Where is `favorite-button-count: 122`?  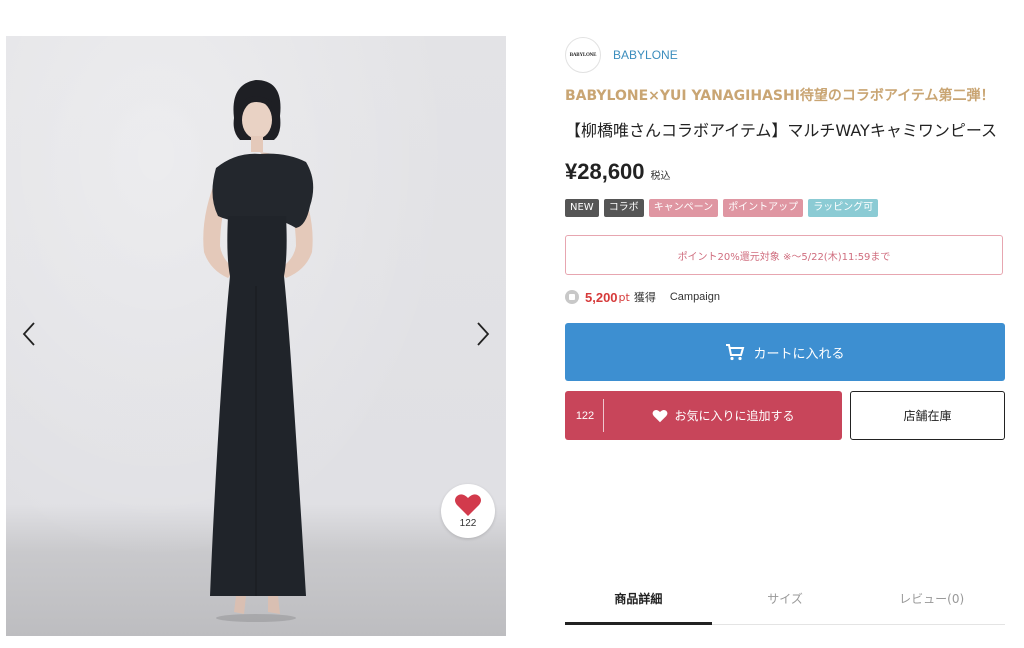
favorite-button-count: 122 is located at coordinates (585, 415).